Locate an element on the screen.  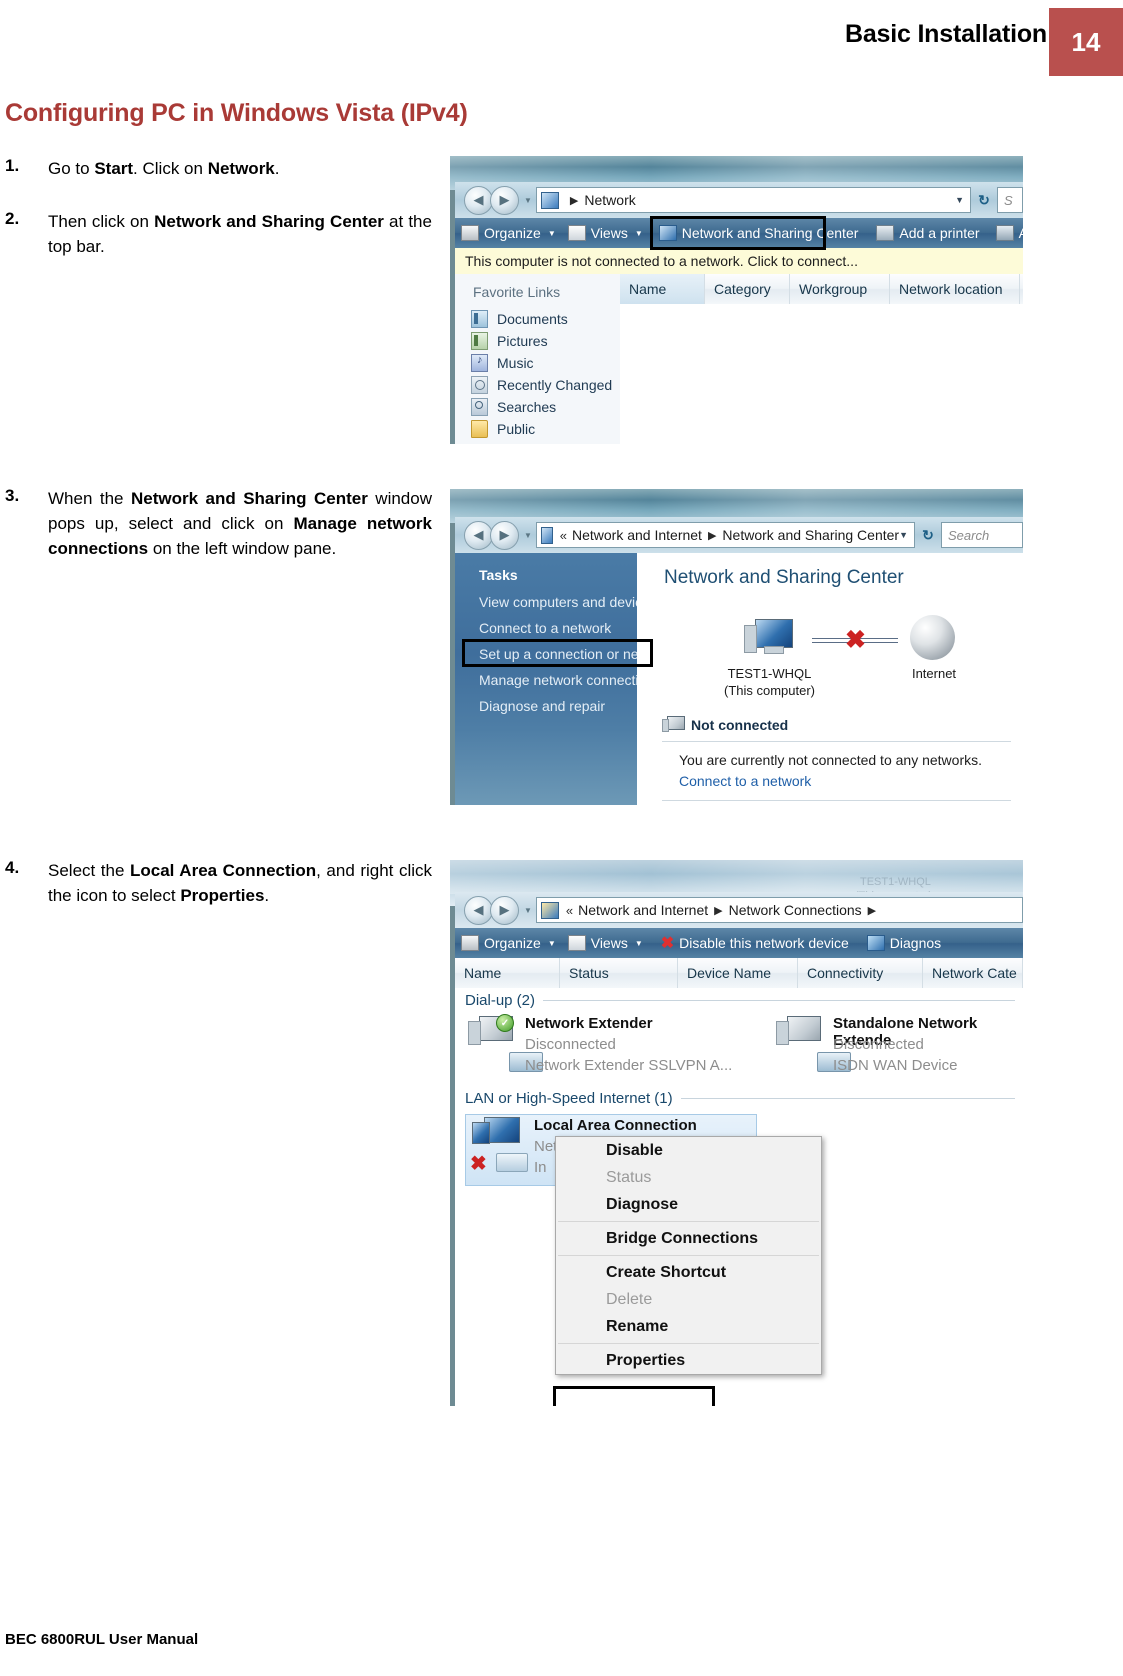
menu-item-bridge-connections: Bridge Connections is located at coordinates (688, 1238).